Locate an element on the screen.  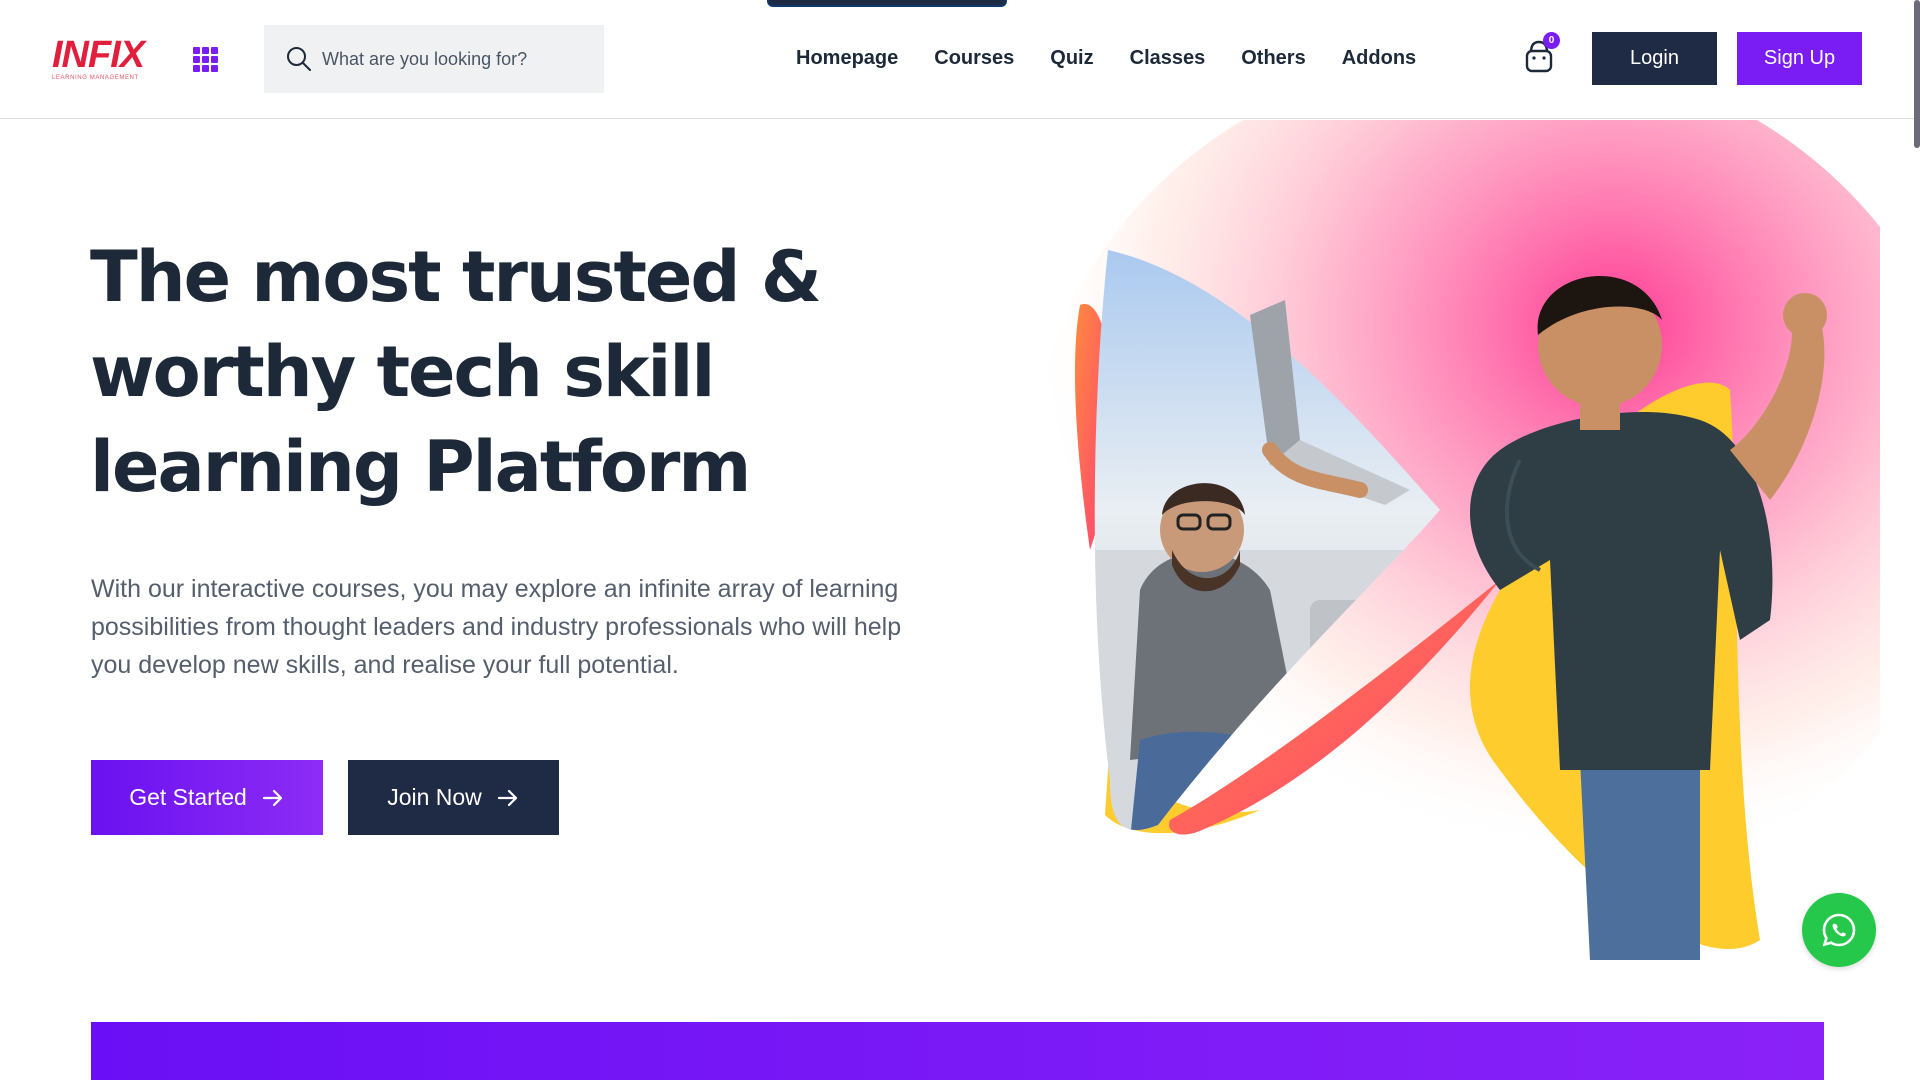
apps-grid-icon is located at coordinates (205, 59).